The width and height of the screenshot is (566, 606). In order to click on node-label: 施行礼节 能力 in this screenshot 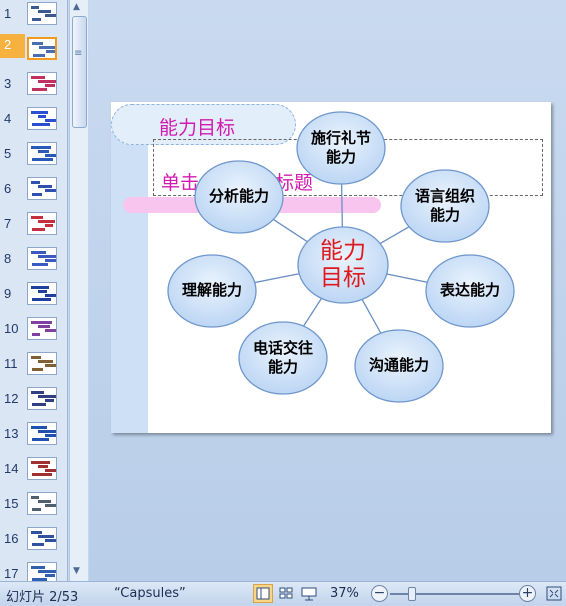, I will do `click(340, 147)`.